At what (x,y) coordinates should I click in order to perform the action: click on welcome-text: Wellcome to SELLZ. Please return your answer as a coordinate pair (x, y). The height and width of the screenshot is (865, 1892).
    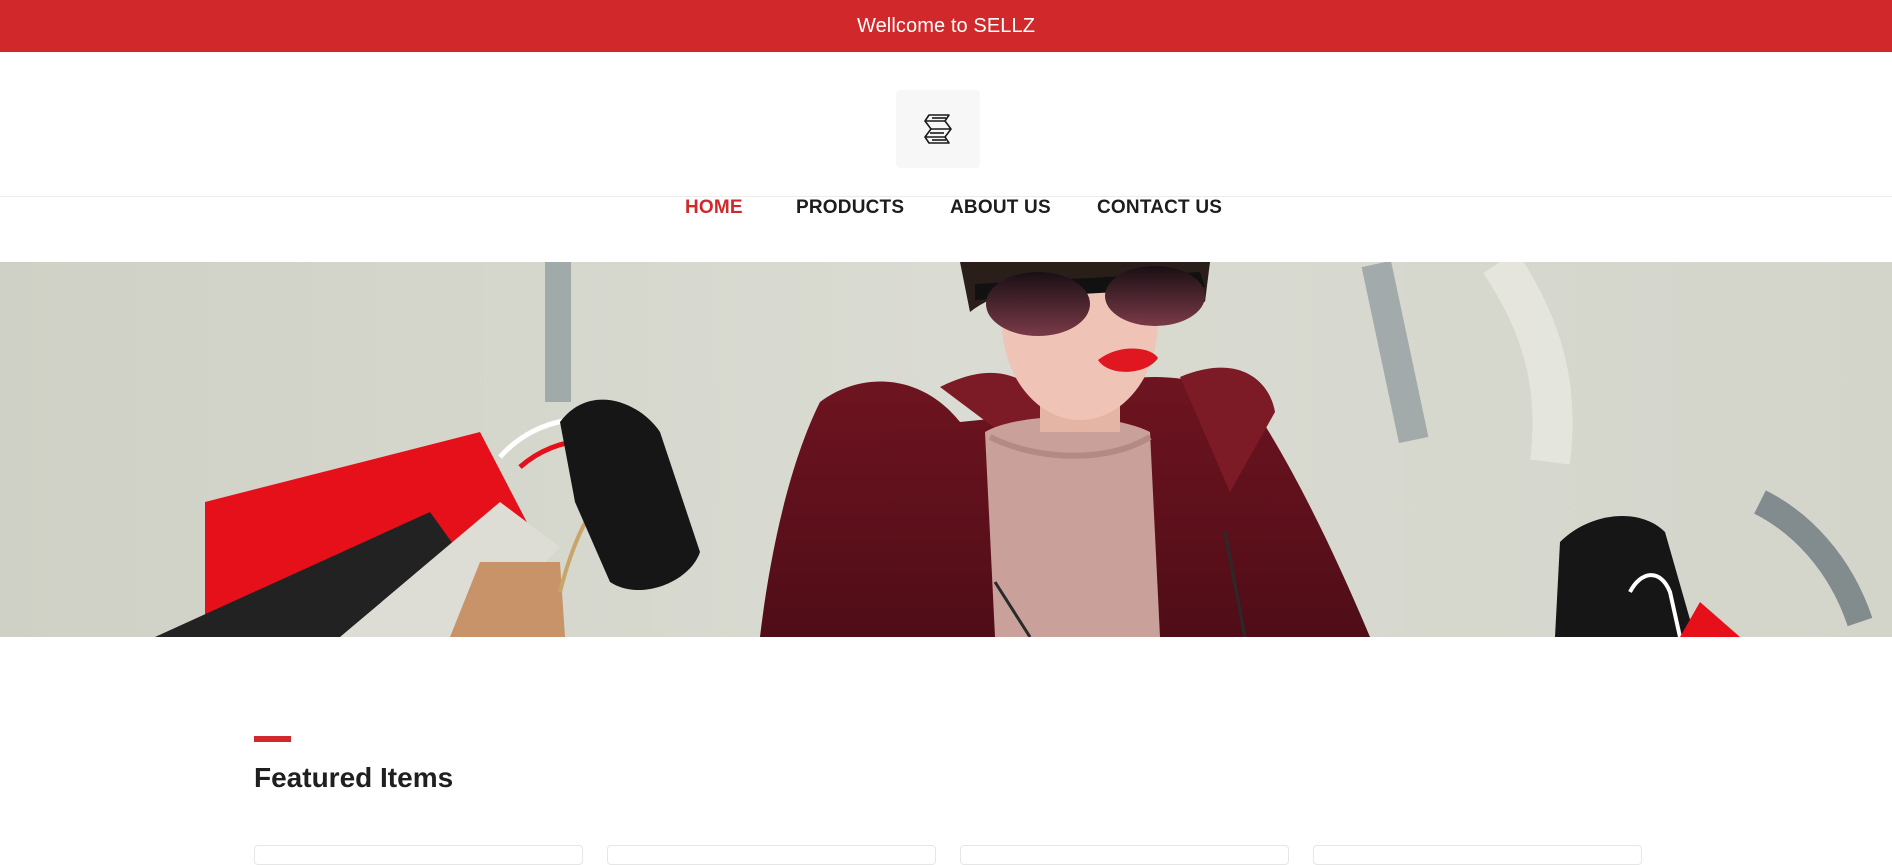
    Looking at the image, I should click on (946, 25).